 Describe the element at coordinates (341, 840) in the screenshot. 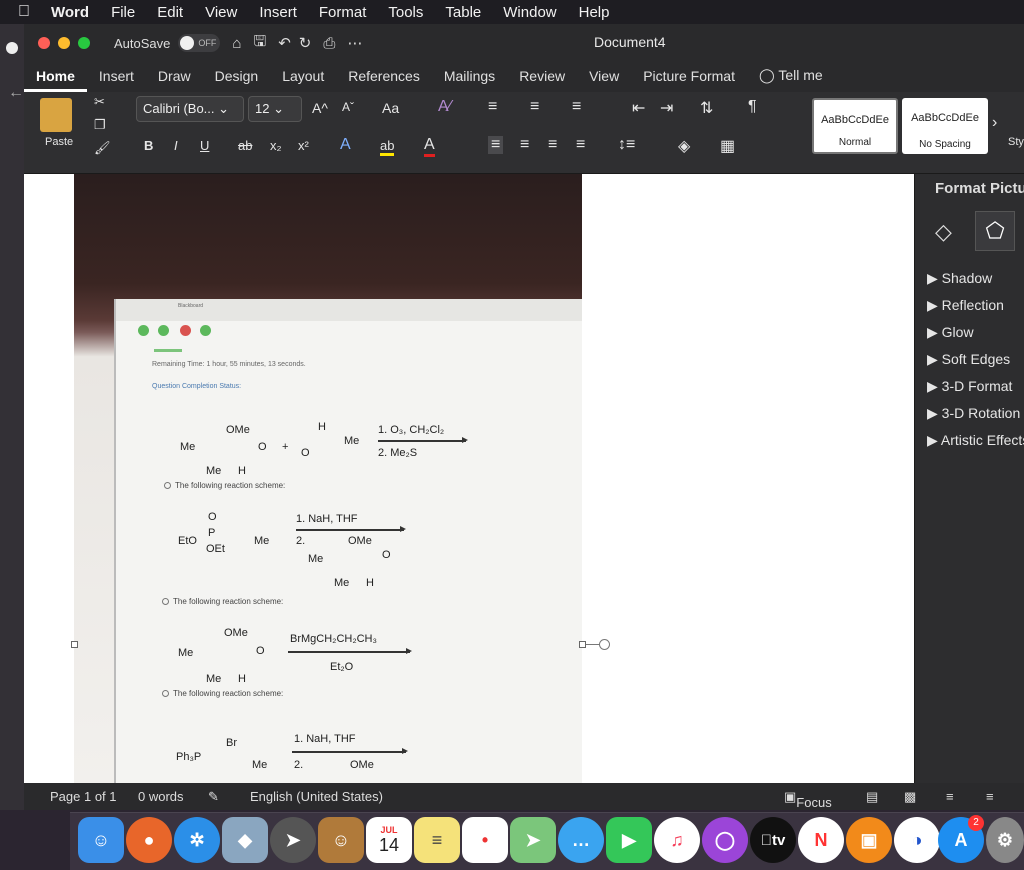

I see `contacts-icon: ☺` at that location.